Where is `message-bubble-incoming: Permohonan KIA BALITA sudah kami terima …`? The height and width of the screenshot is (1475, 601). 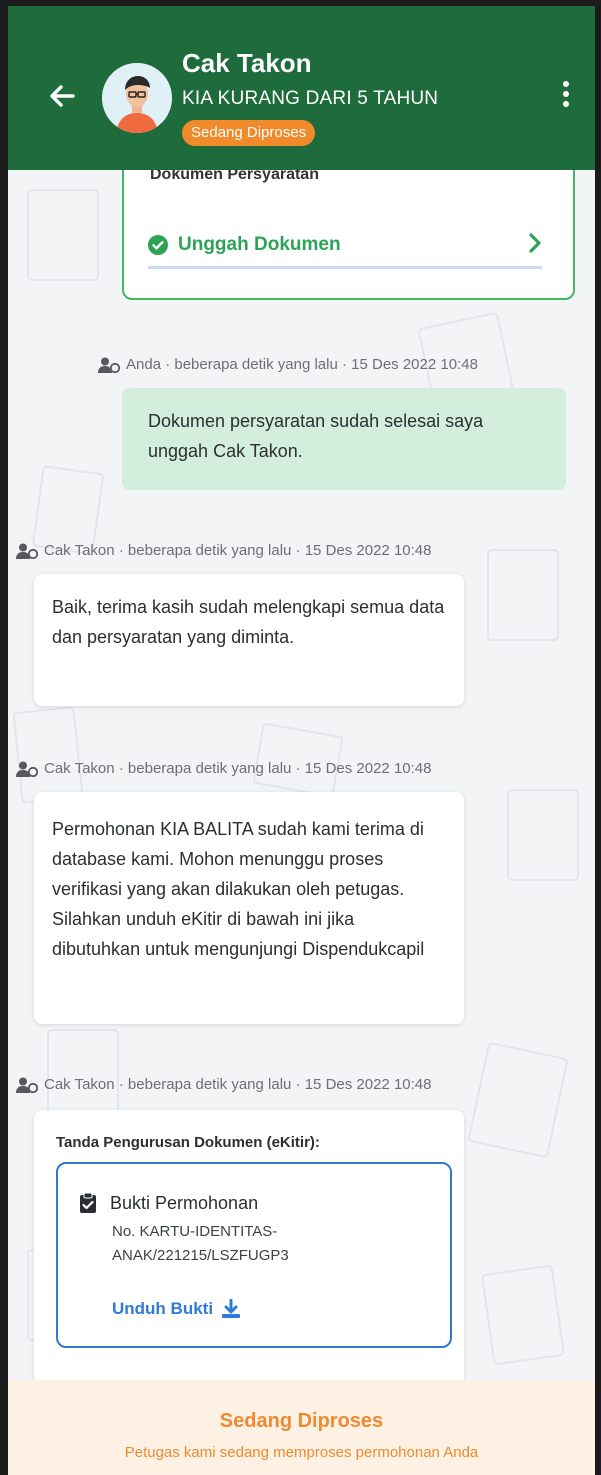 message-bubble-incoming: Permohonan KIA BALITA sudah kami terima … is located at coordinates (249, 908).